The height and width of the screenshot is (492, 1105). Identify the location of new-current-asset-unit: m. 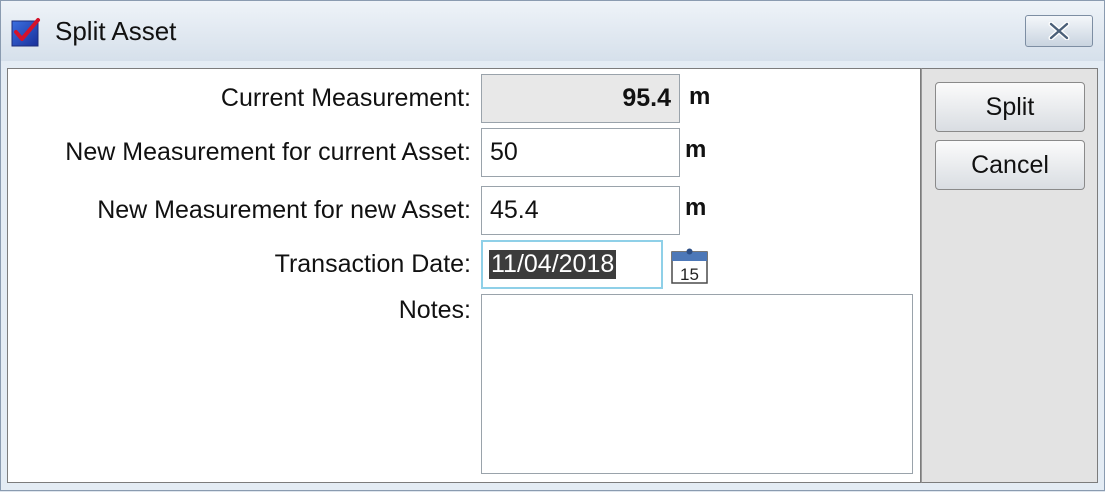
(696, 149).